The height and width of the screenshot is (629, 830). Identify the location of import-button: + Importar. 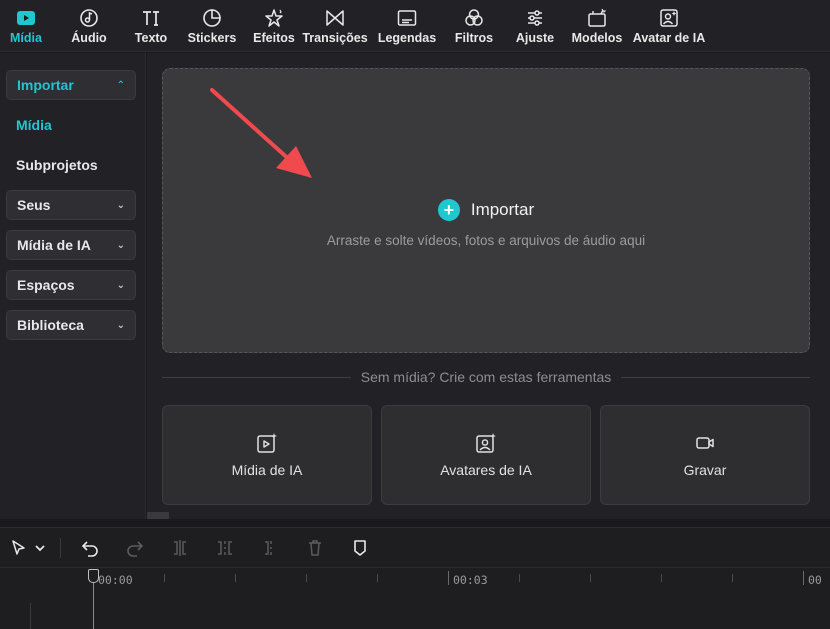
(486, 210).